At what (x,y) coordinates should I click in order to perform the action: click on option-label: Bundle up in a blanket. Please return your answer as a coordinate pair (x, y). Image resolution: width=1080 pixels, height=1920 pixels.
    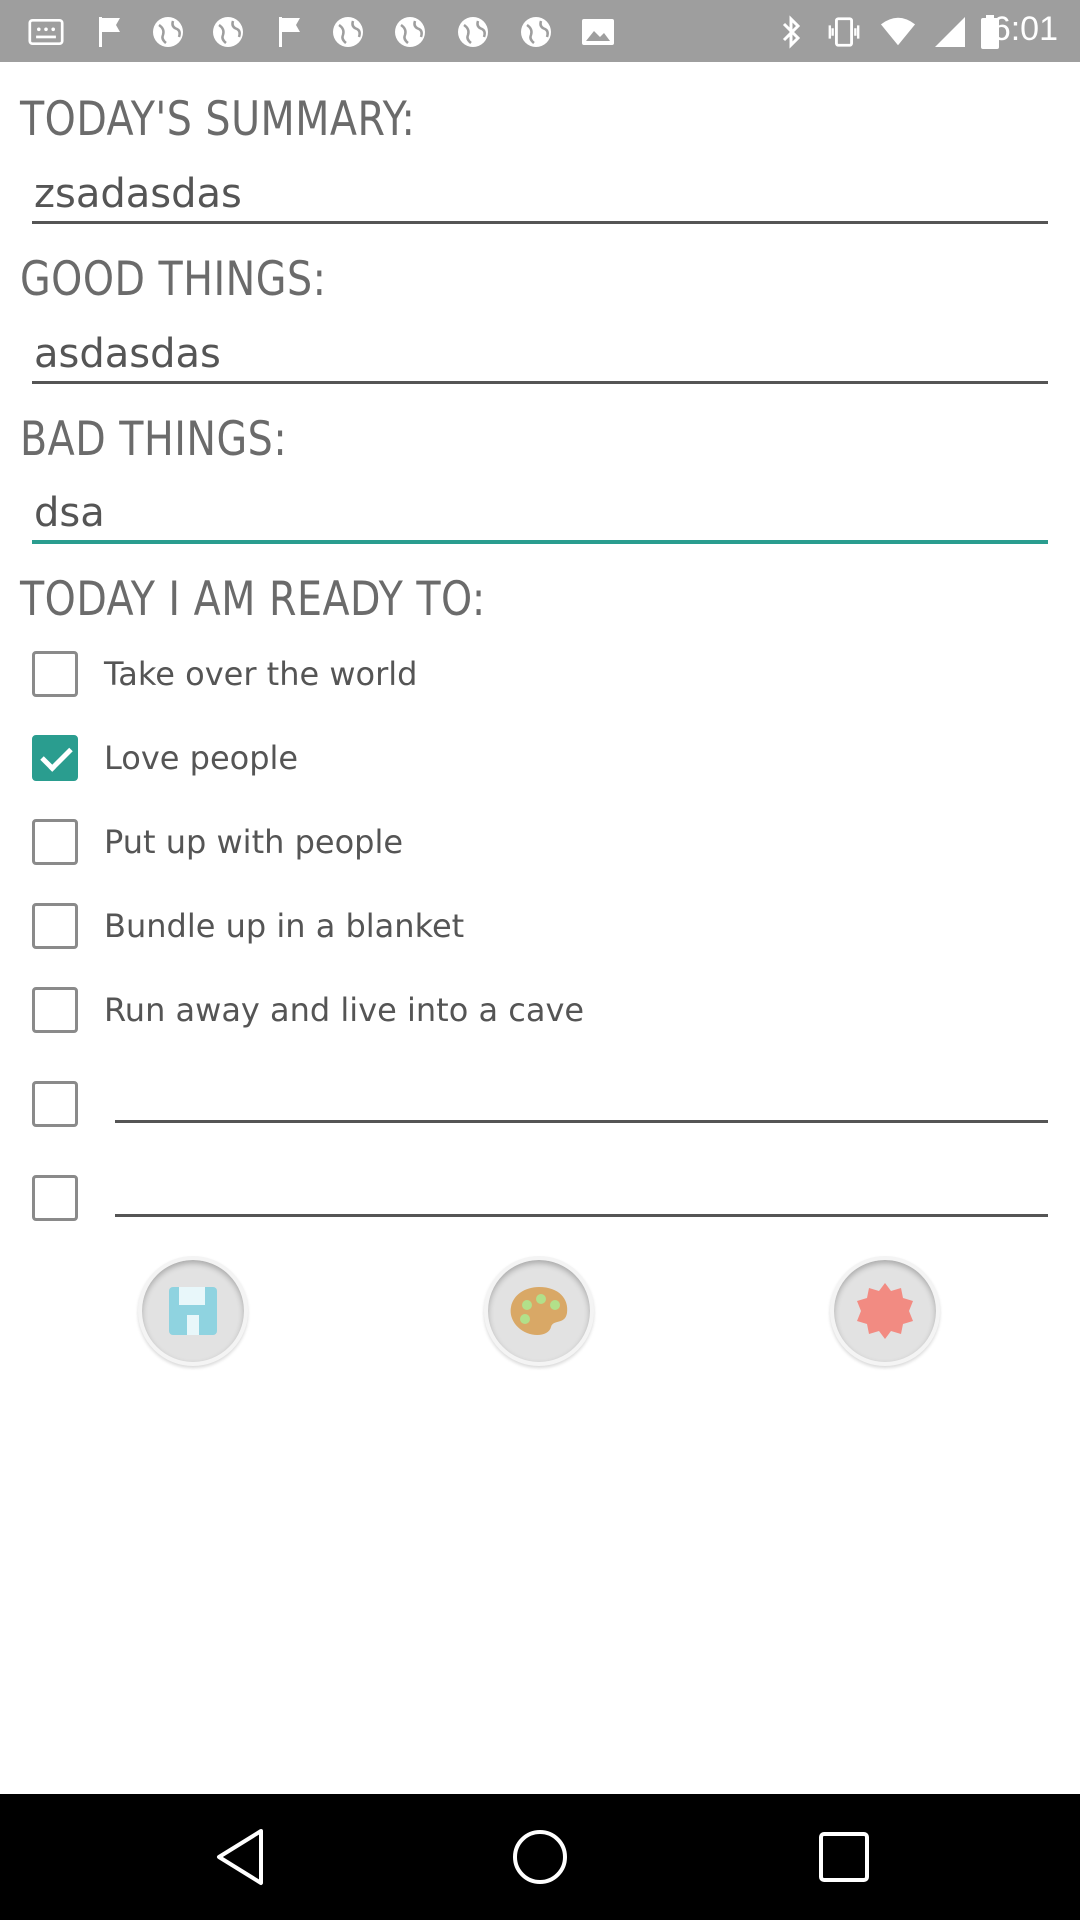
    Looking at the image, I should click on (284, 926).